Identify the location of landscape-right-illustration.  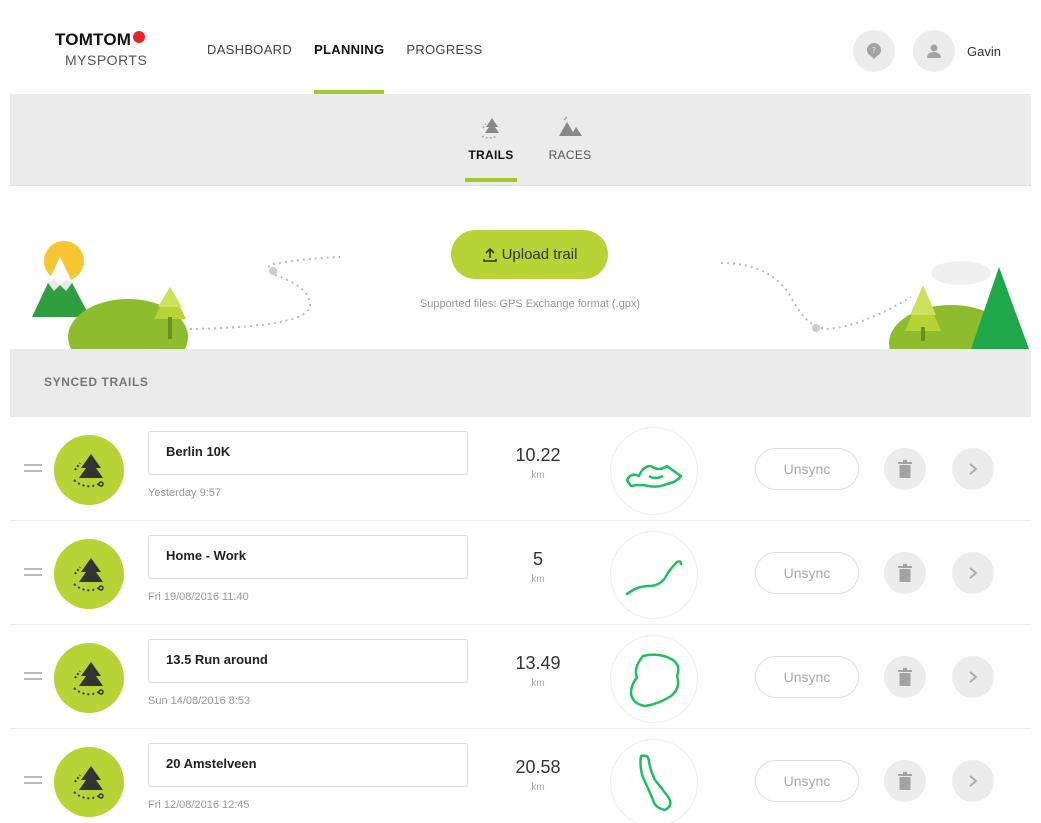
(874, 305).